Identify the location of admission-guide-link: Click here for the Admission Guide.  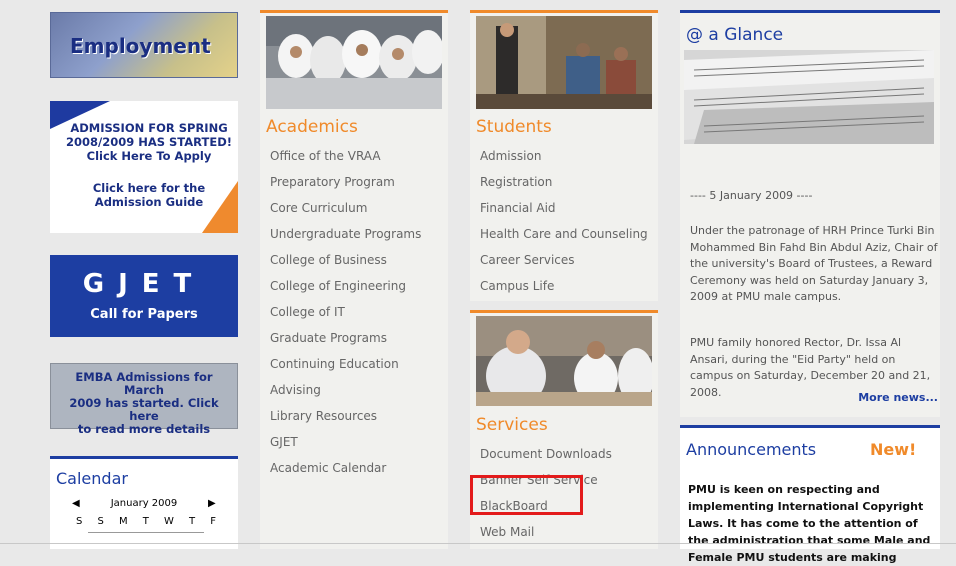
(149, 195).